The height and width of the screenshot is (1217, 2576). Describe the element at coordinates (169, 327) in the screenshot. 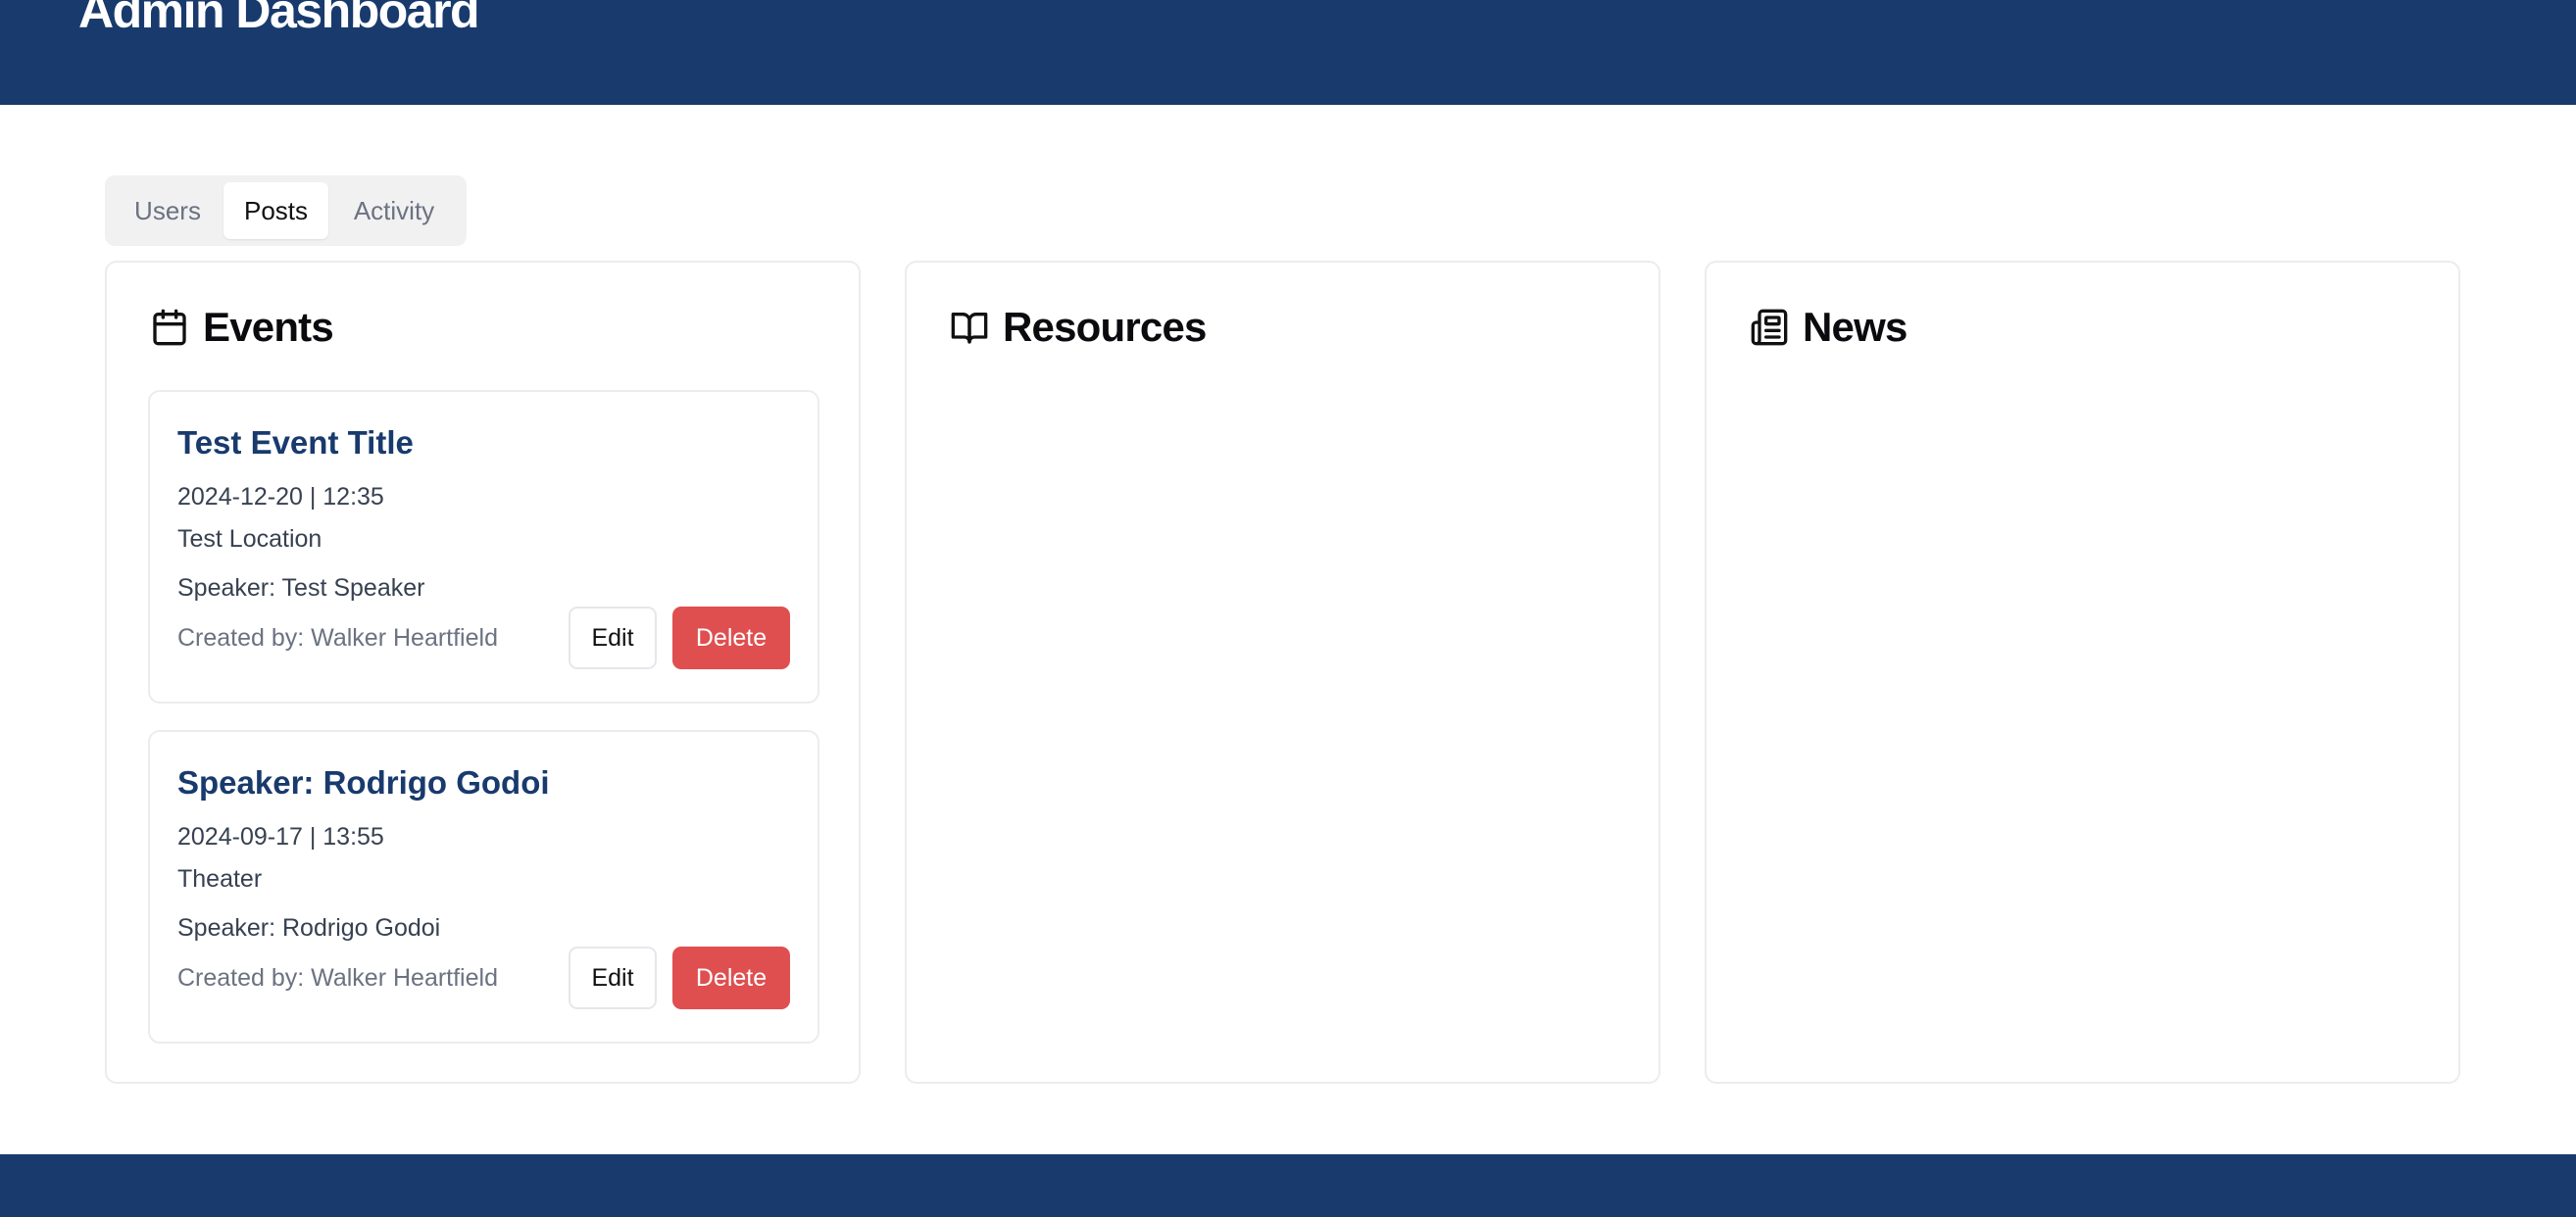

I see `calendar-icon` at that location.